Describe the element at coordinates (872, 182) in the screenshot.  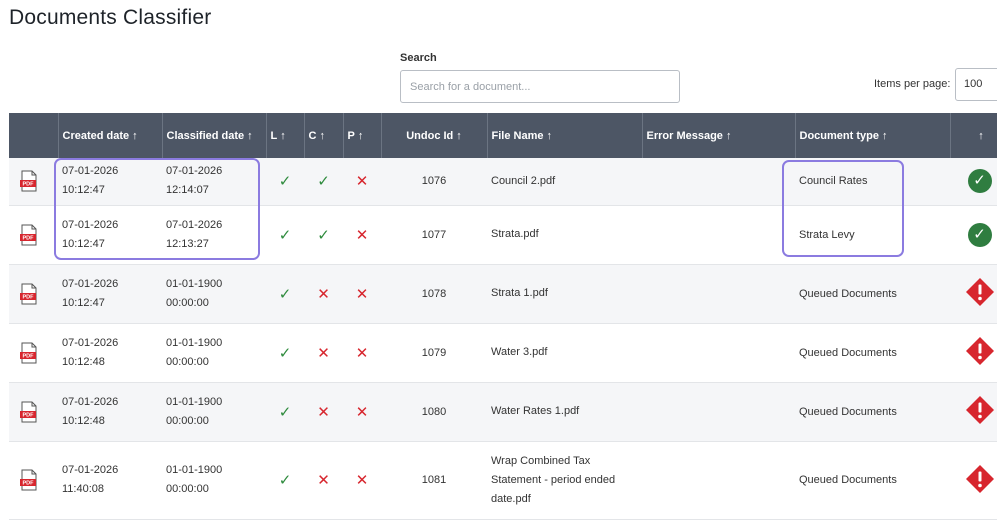
I see `document-type-cell: Council Rates` at that location.